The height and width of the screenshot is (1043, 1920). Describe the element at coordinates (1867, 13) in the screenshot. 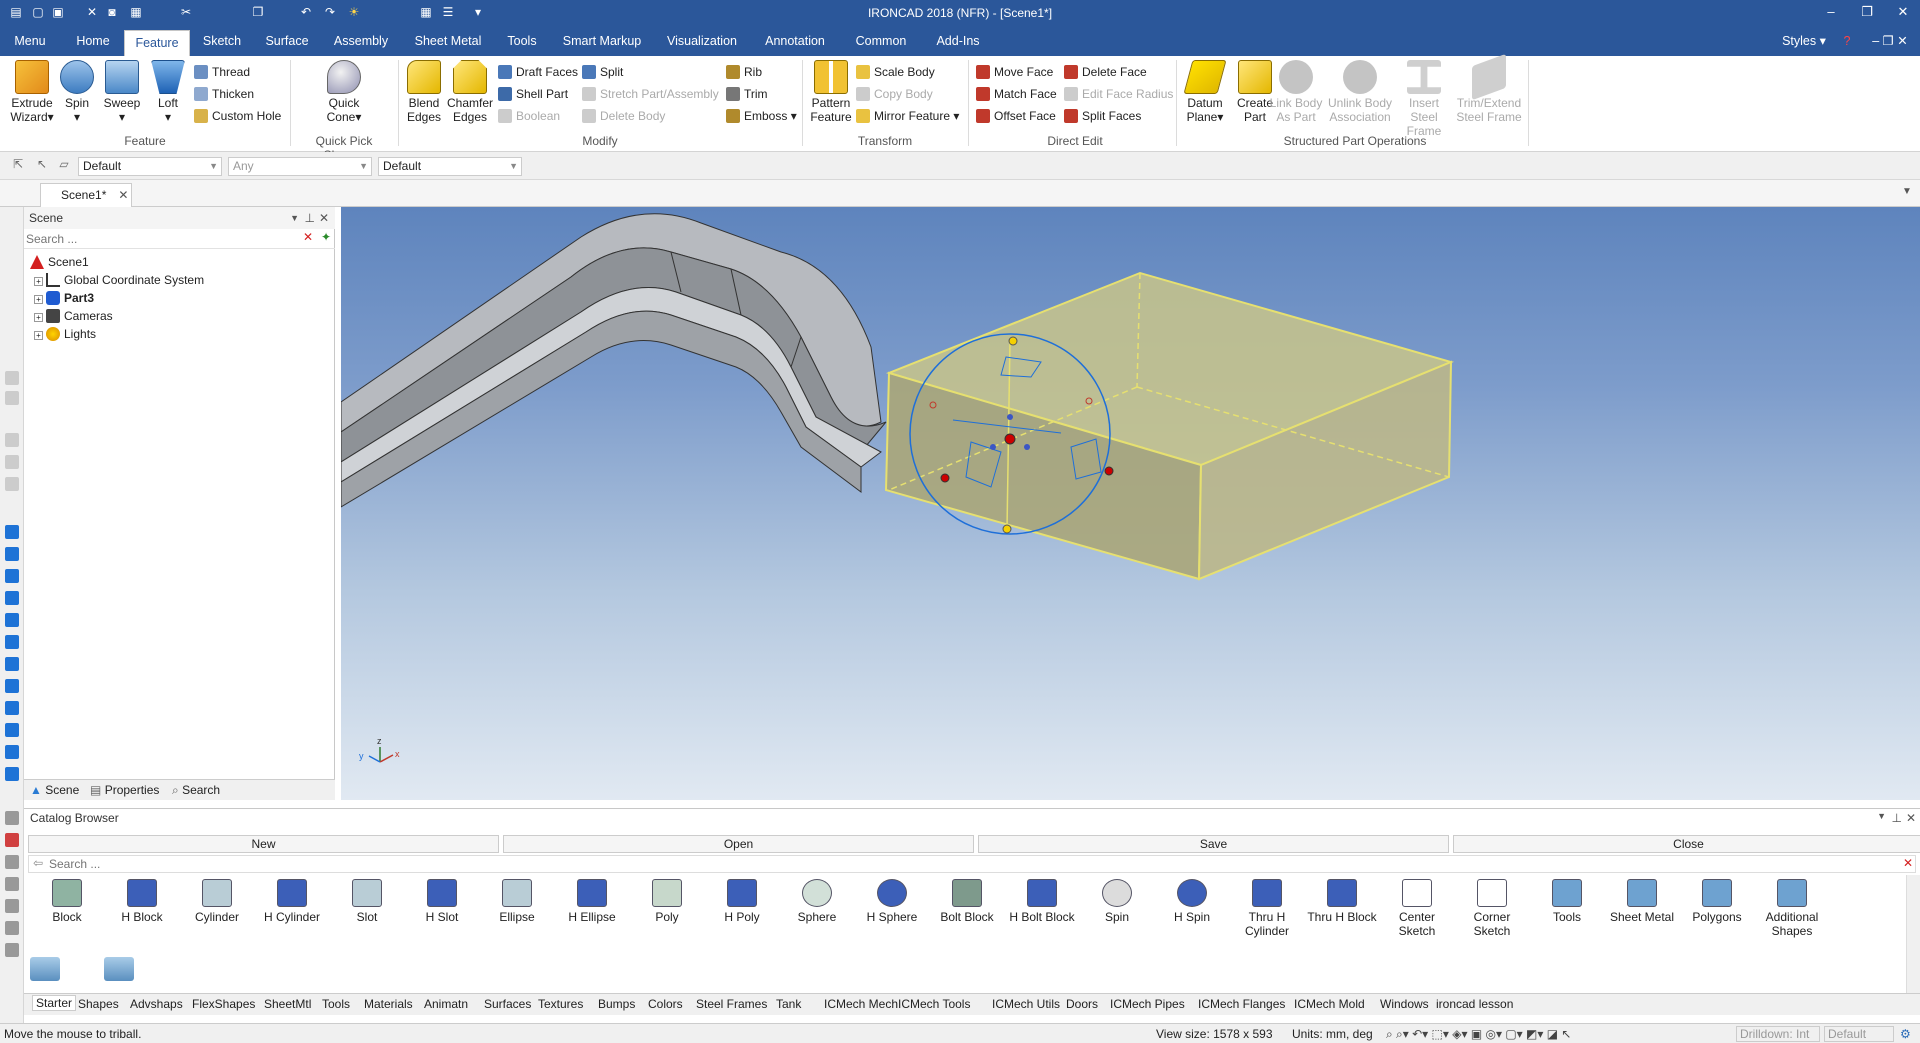

I see `maximize-button: ❐` at that location.